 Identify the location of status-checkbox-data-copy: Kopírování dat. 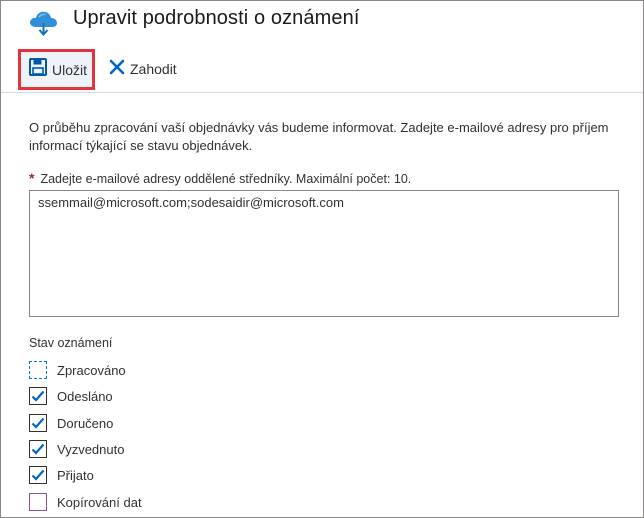
(85, 502).